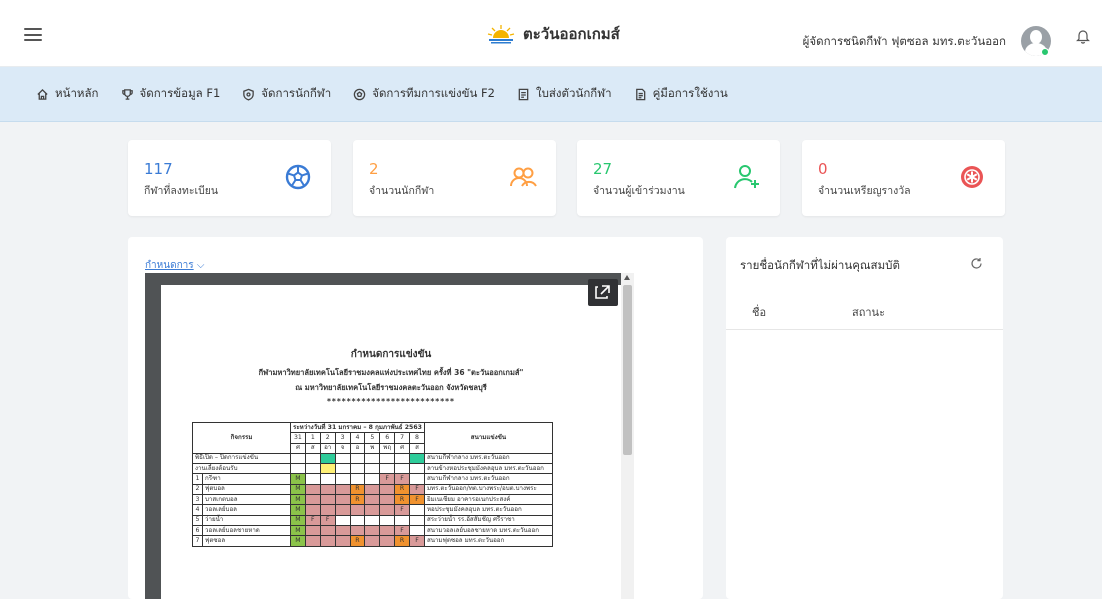 The height and width of the screenshot is (599, 1102). What do you see at coordinates (904, 42) in the screenshot?
I see `user-name: ผู้จัดการชนิดกีฬา ฟุตซอล มทร.ตะวันออก` at bounding box center [904, 42].